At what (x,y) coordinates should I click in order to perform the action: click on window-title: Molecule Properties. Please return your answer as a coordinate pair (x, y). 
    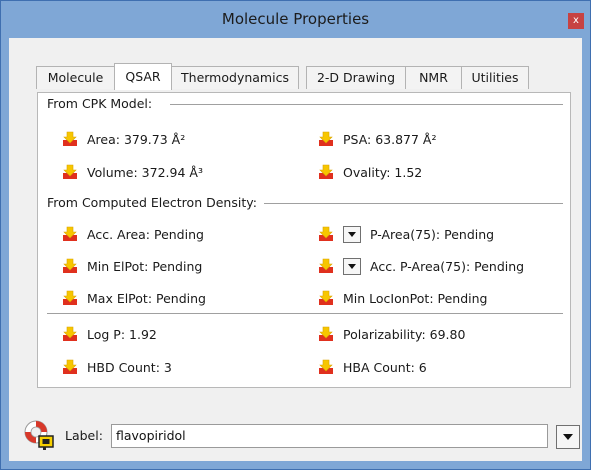
    Looking at the image, I should click on (295, 19).